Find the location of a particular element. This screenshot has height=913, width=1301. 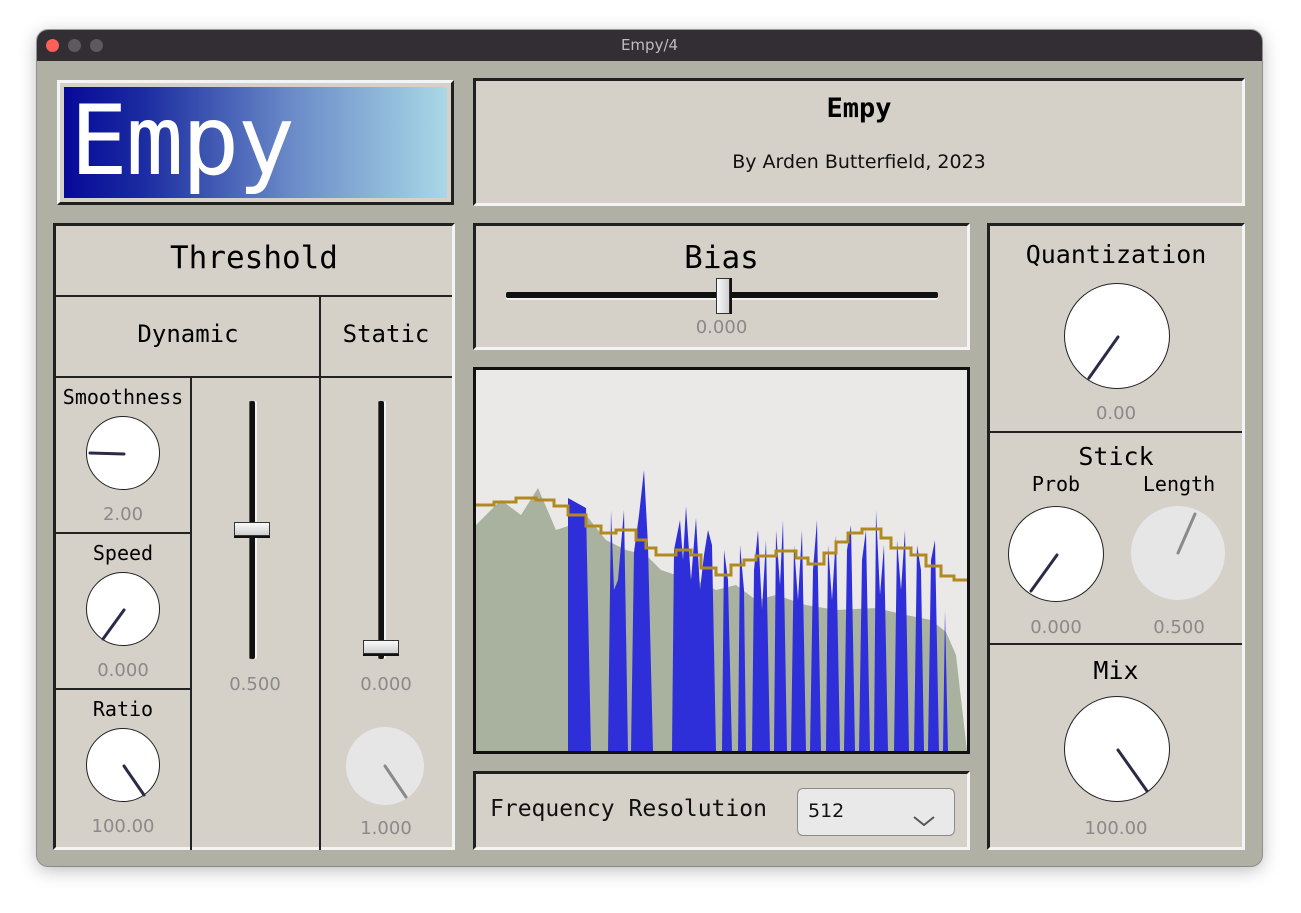

bias-panel: Bias 0.000 is located at coordinates (721, 286).